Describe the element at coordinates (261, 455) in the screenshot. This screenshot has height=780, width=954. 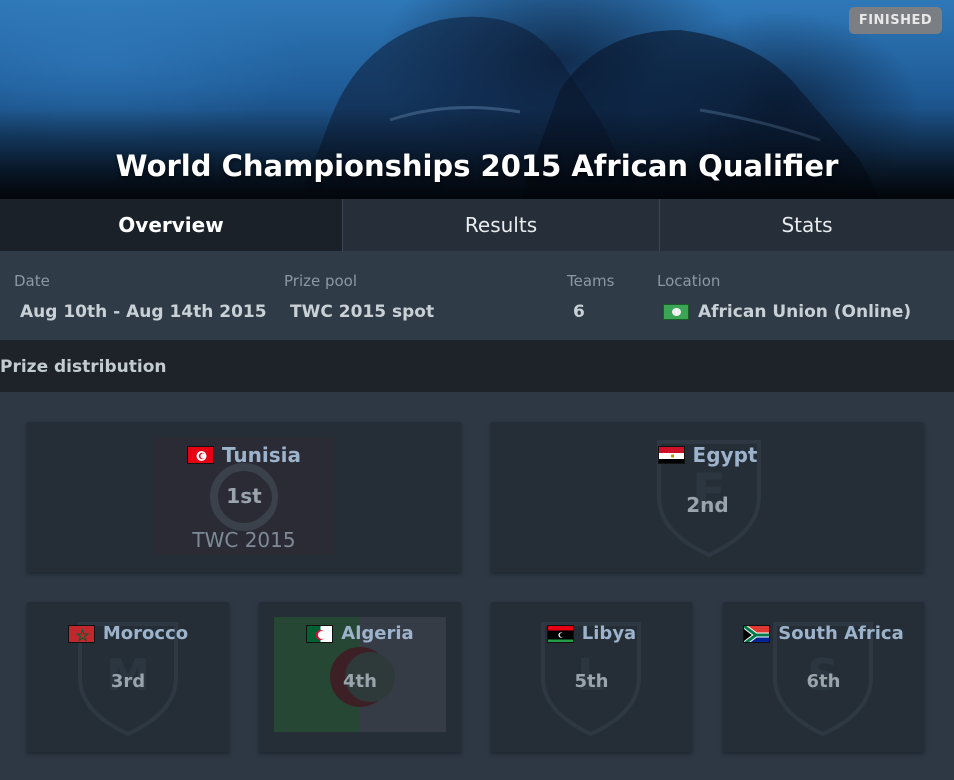
I see `team-name: Tunisia` at that location.